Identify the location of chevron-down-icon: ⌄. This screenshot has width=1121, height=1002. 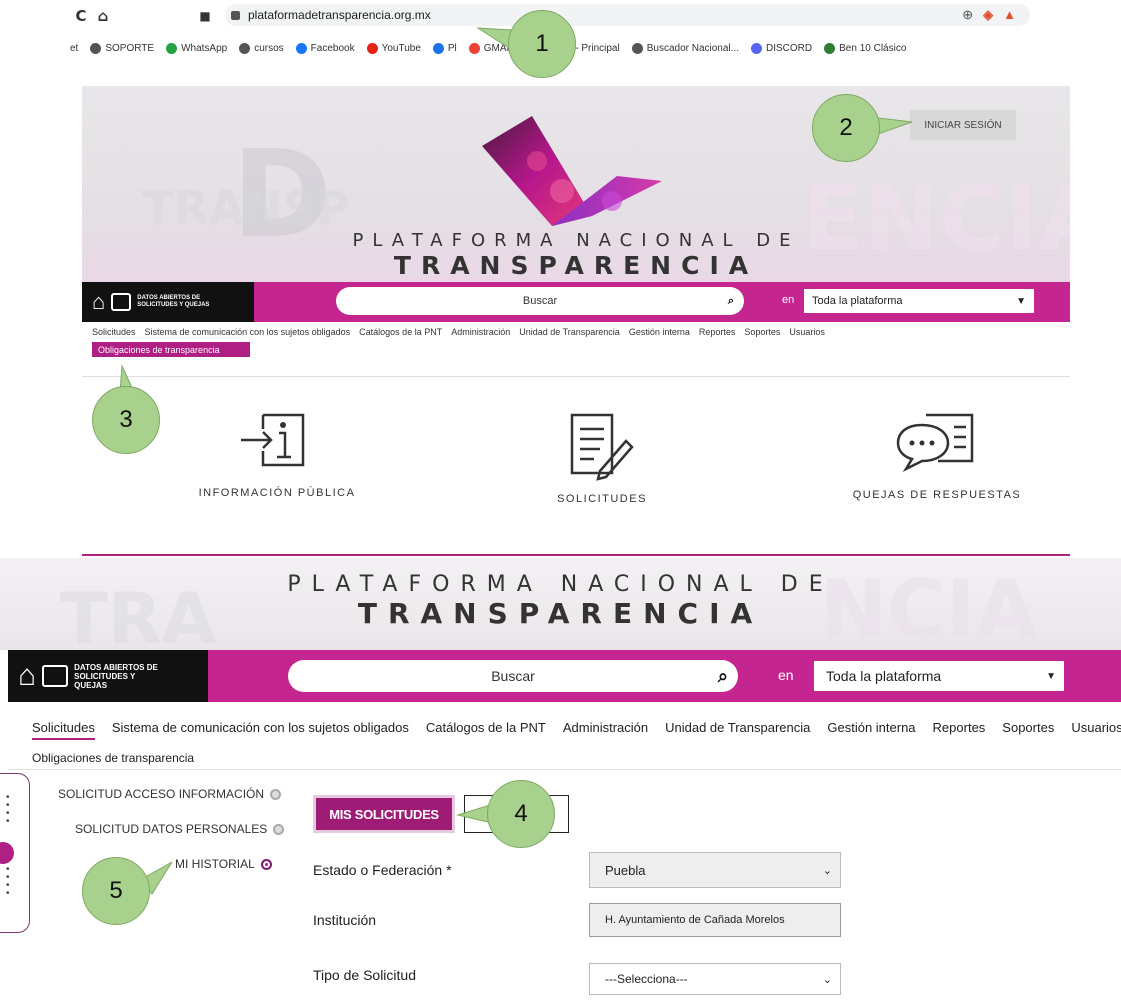
(827, 979).